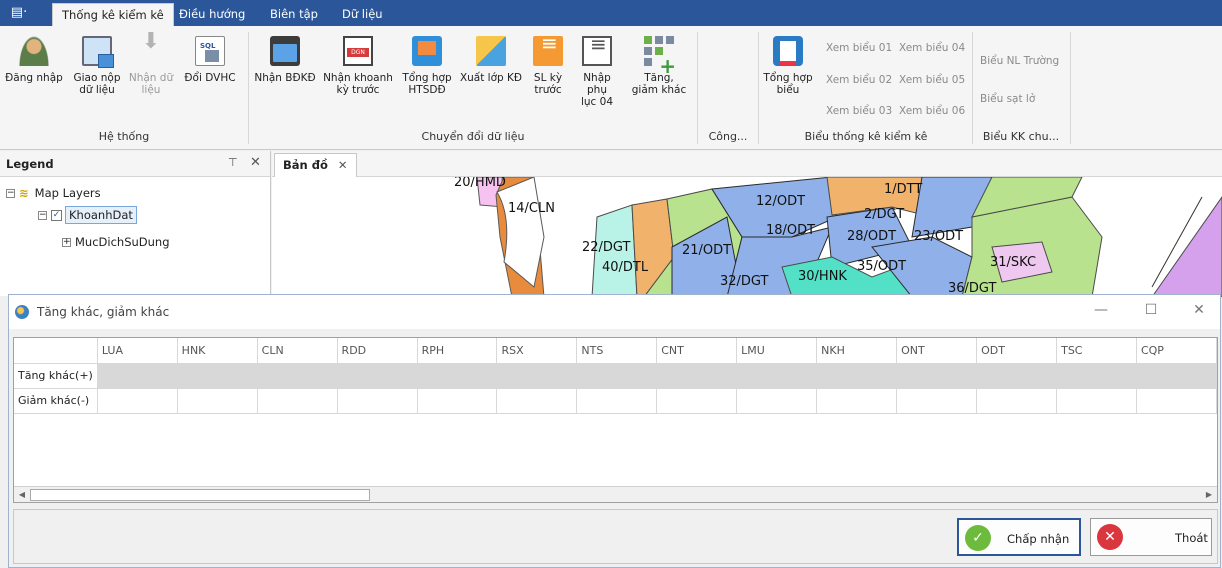 This screenshot has width=1222, height=568. Describe the element at coordinates (932, 48) in the screenshot. I see `view-form-04-link: Xem biểu 04` at that location.